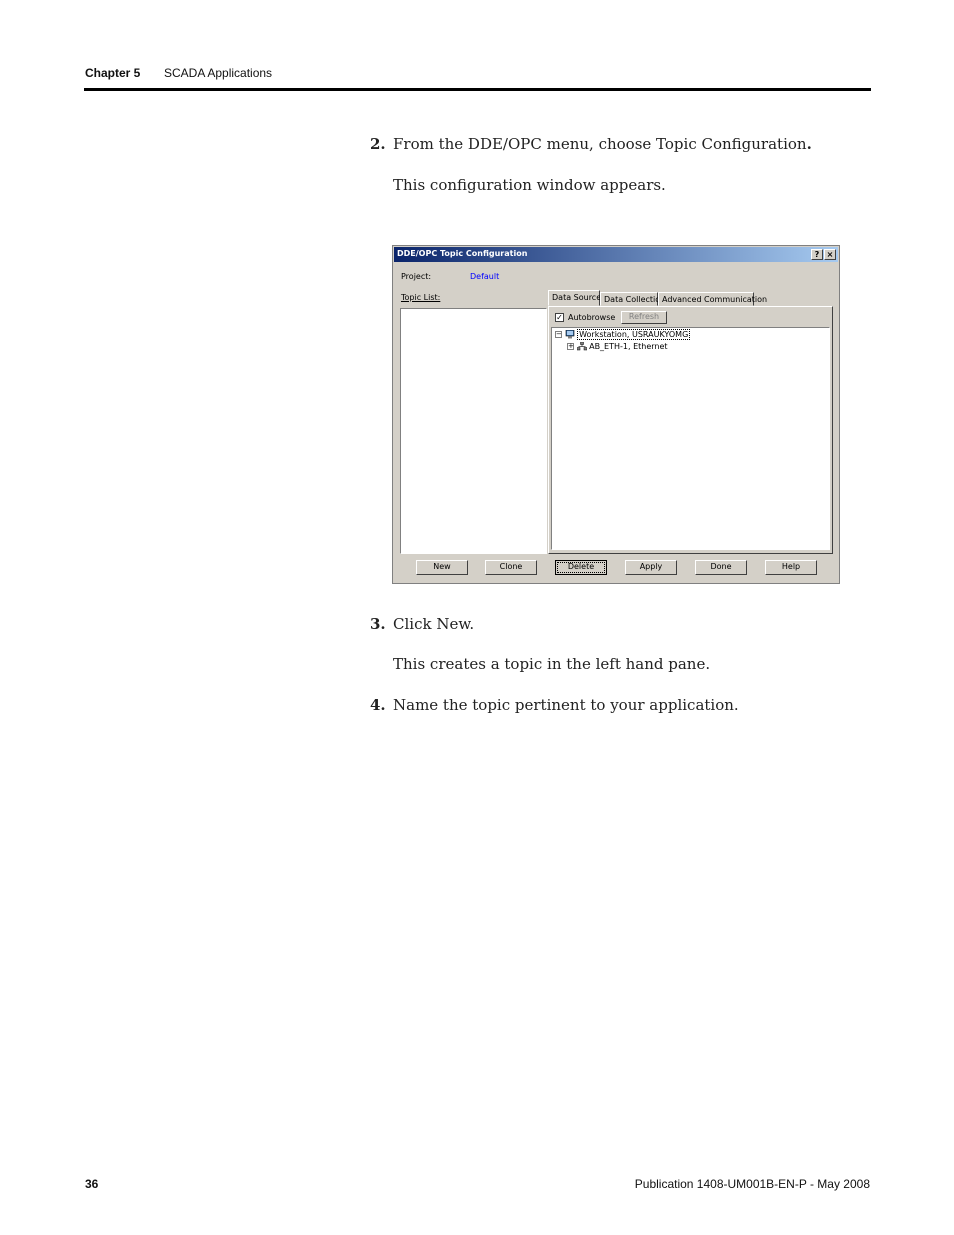 Image resolution: width=954 pixels, height=1235 pixels. I want to click on refresh-button: Refresh, so click(644, 317).